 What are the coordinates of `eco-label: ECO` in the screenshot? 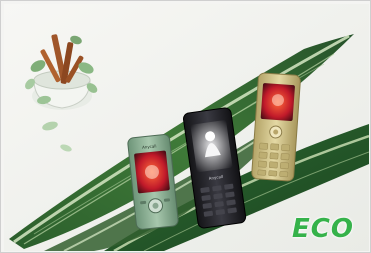 It's located at (323, 229).